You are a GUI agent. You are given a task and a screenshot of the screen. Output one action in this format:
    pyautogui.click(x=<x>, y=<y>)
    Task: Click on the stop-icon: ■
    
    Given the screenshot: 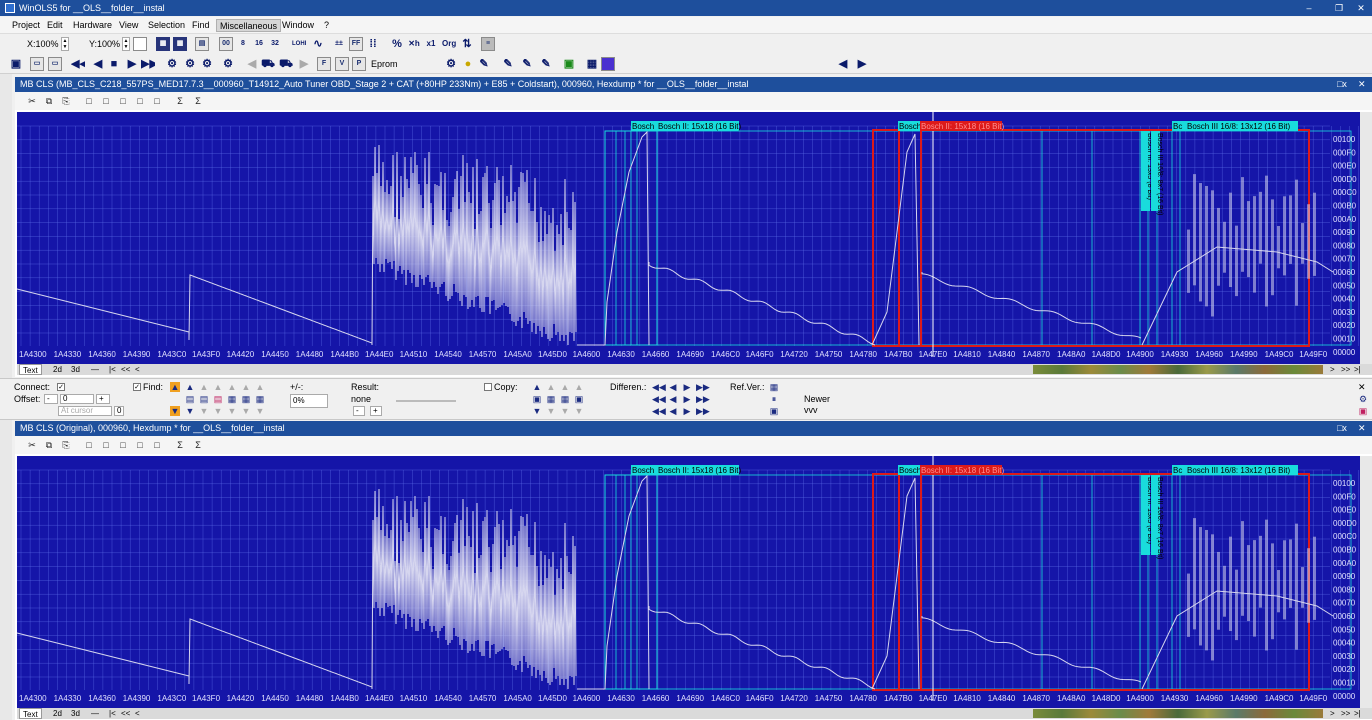 What is the action you would take?
    pyautogui.click(x=114, y=64)
    